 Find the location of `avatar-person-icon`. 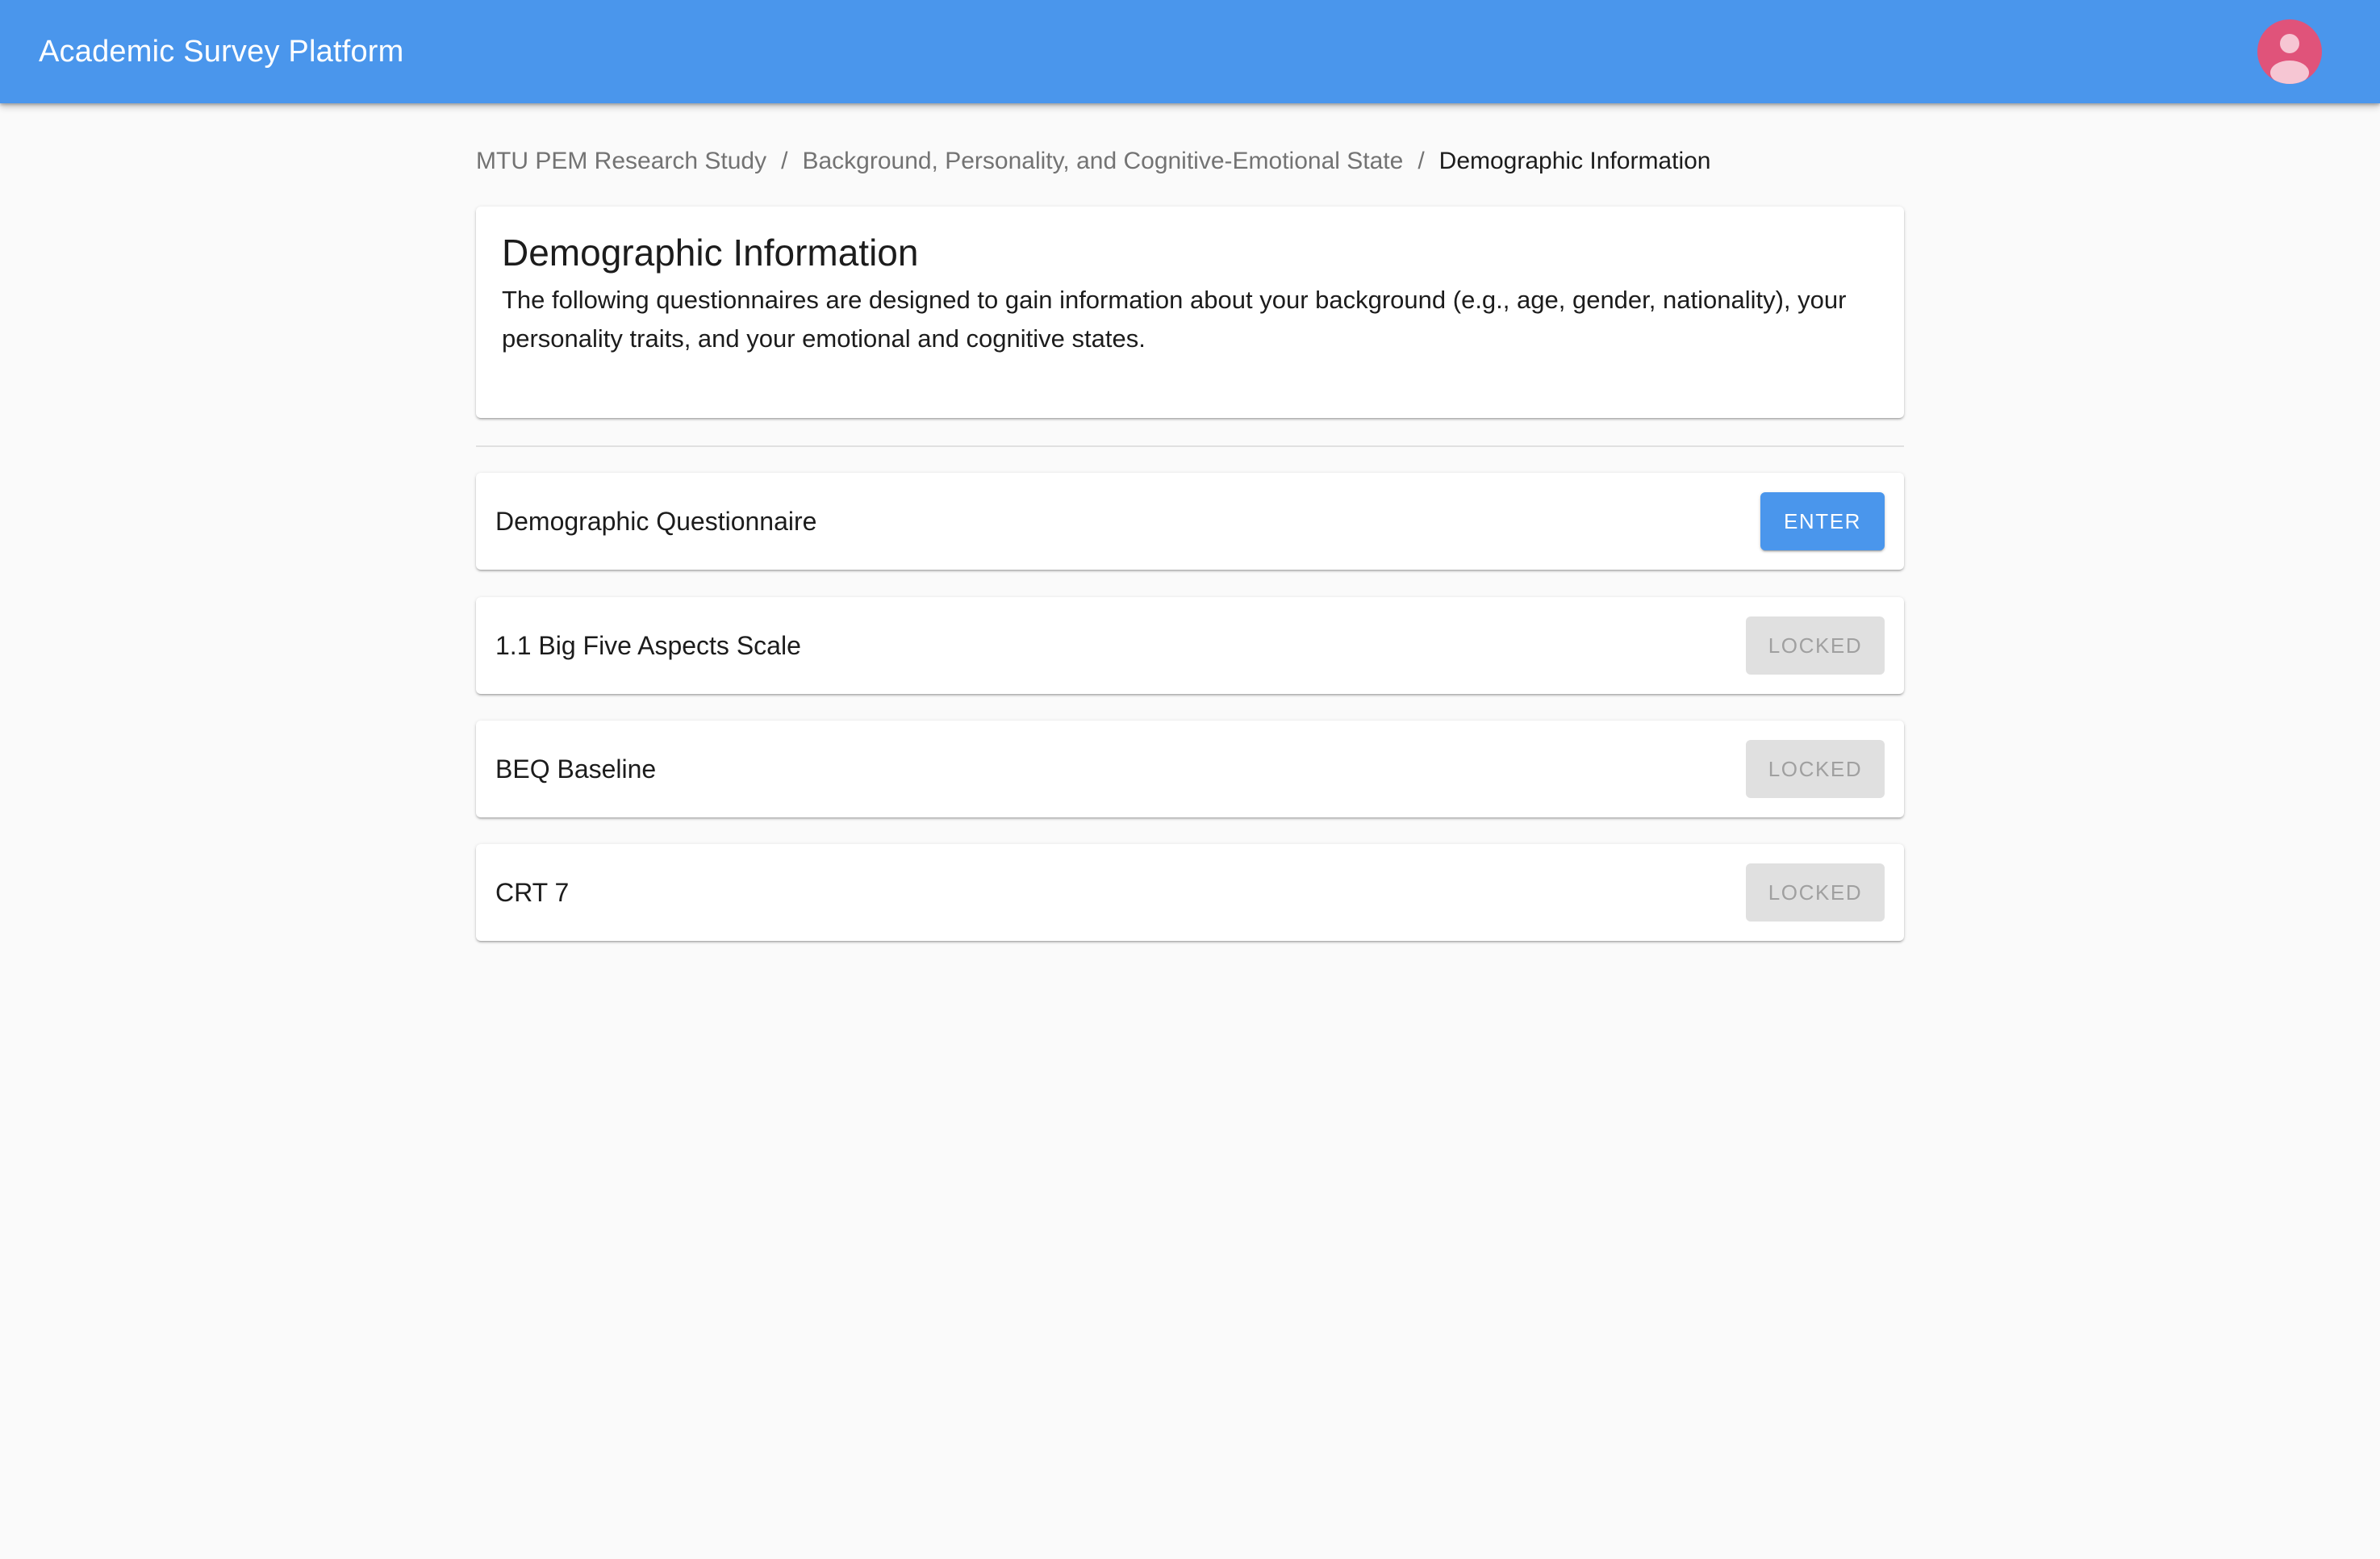

avatar-person-icon is located at coordinates (2289, 59).